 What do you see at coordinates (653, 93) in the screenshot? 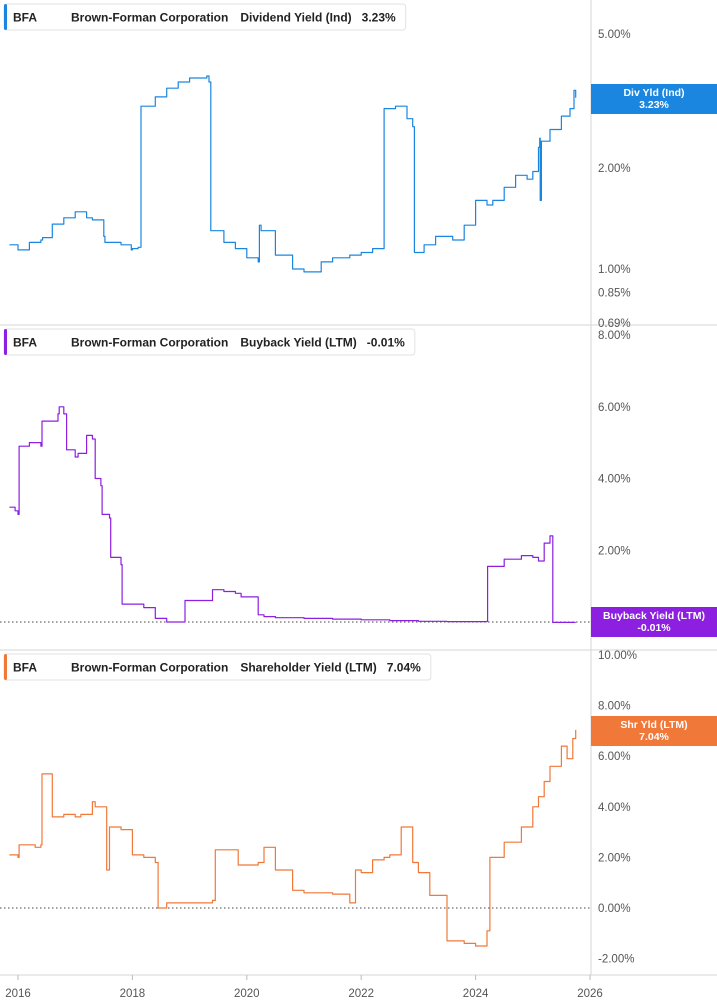
I see `value-badge-label: Div Yld (Ind)` at bounding box center [653, 93].